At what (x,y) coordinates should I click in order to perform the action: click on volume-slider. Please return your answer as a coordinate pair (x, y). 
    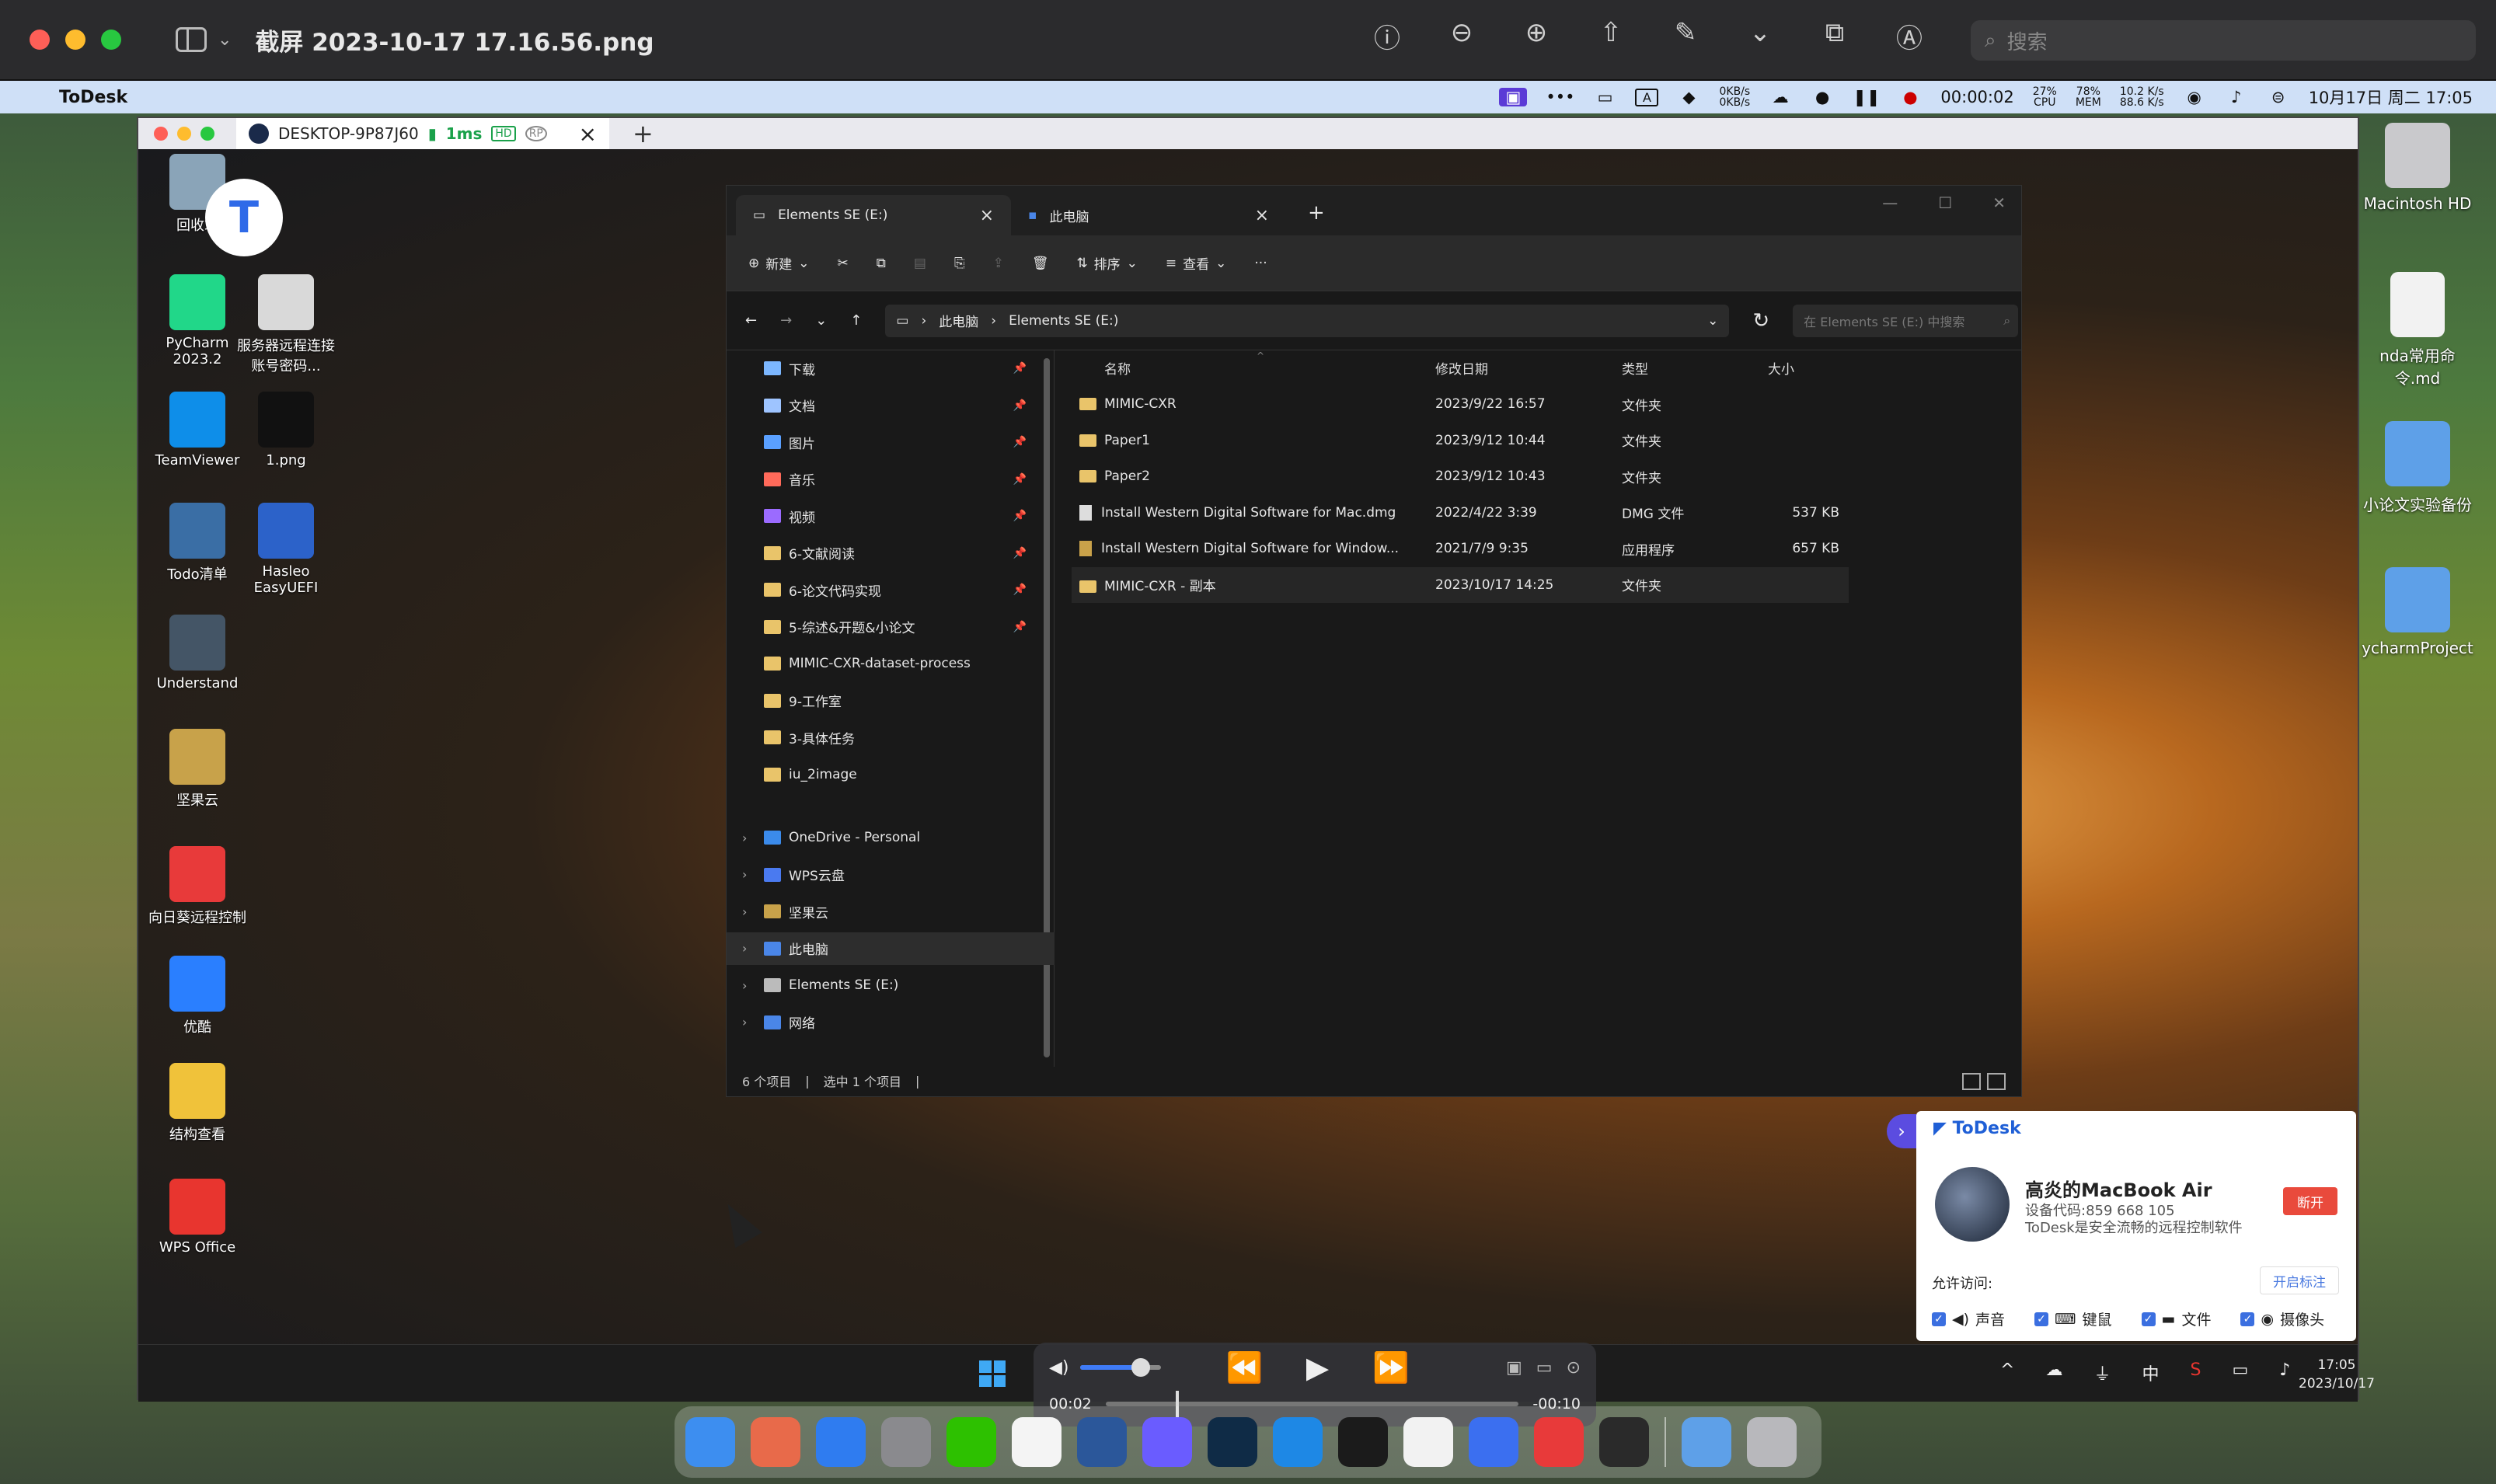
    Looking at the image, I should click on (1120, 1367).